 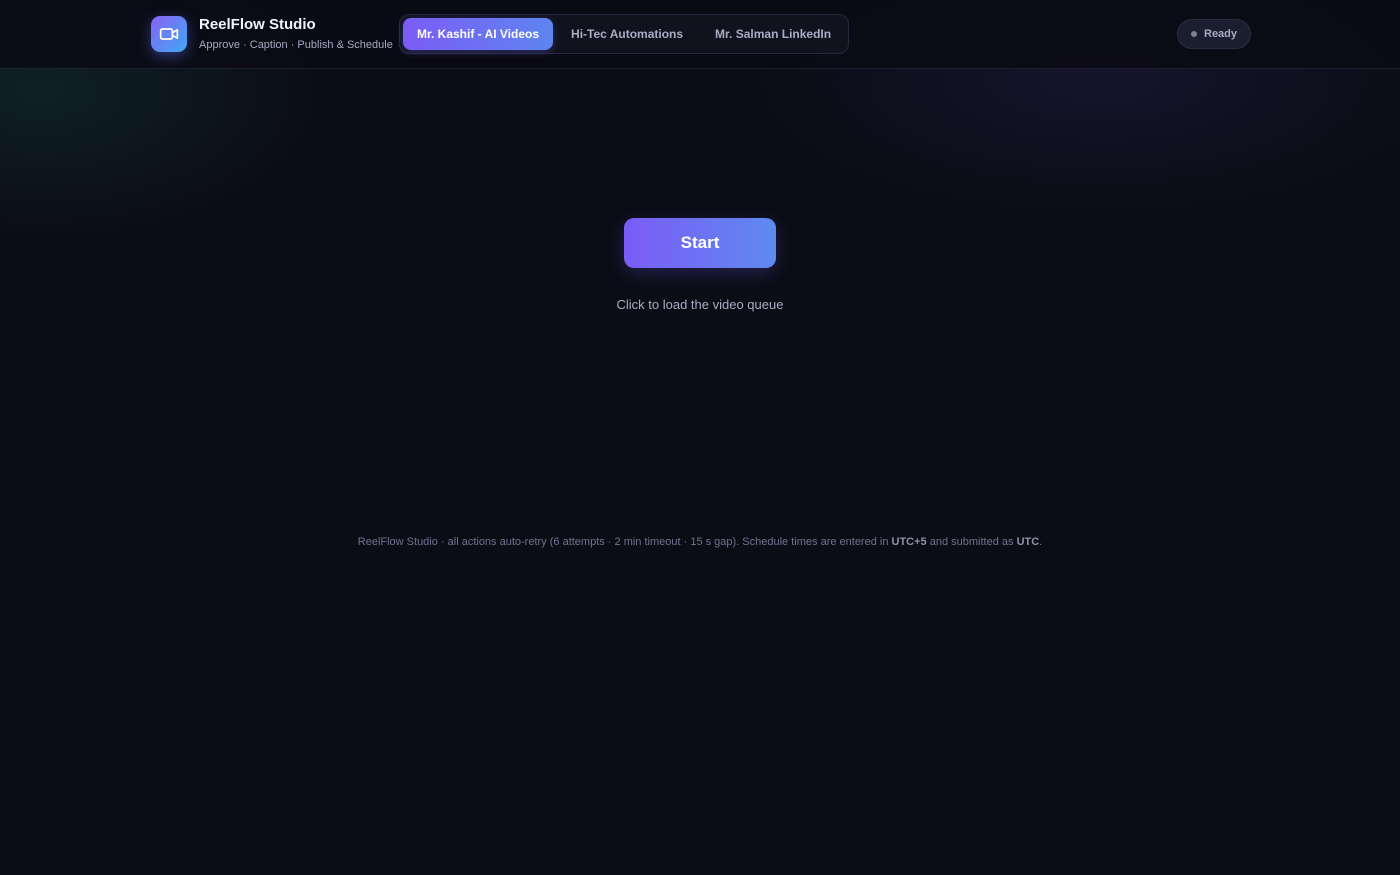 What do you see at coordinates (1041, 542) in the screenshot?
I see `footer-text-after: .` at bounding box center [1041, 542].